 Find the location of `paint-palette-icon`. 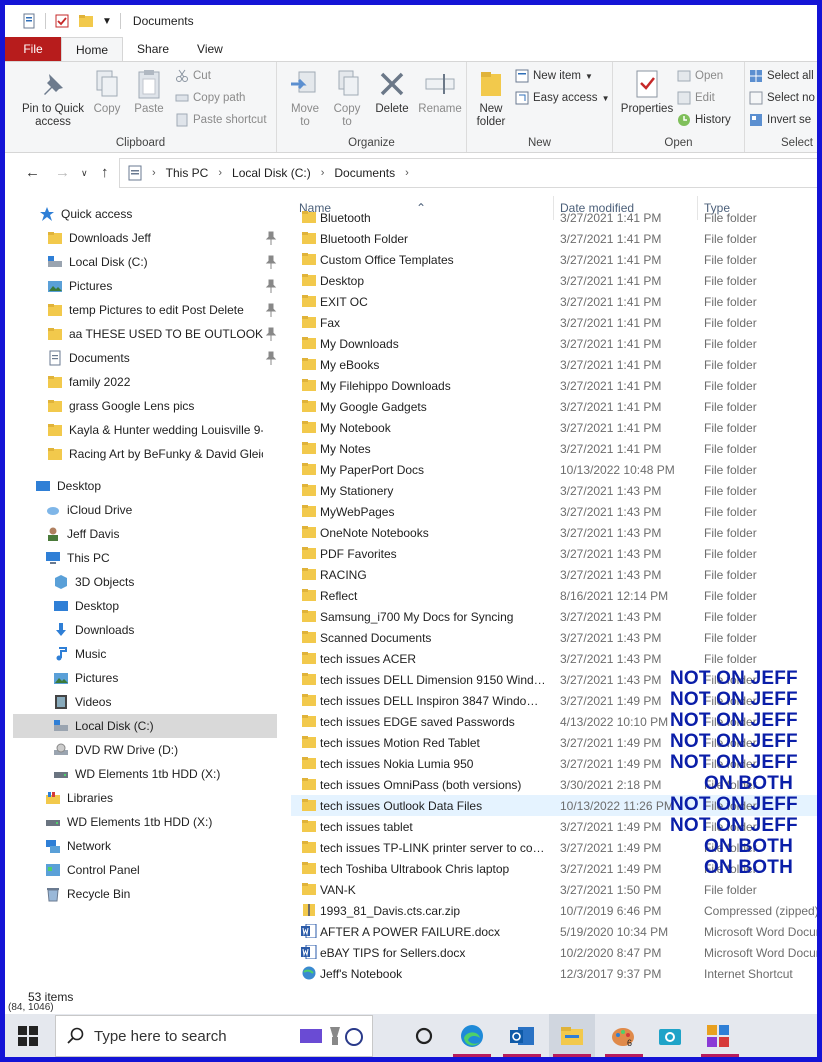

paint-palette-icon is located at coordinates (623, 1036).